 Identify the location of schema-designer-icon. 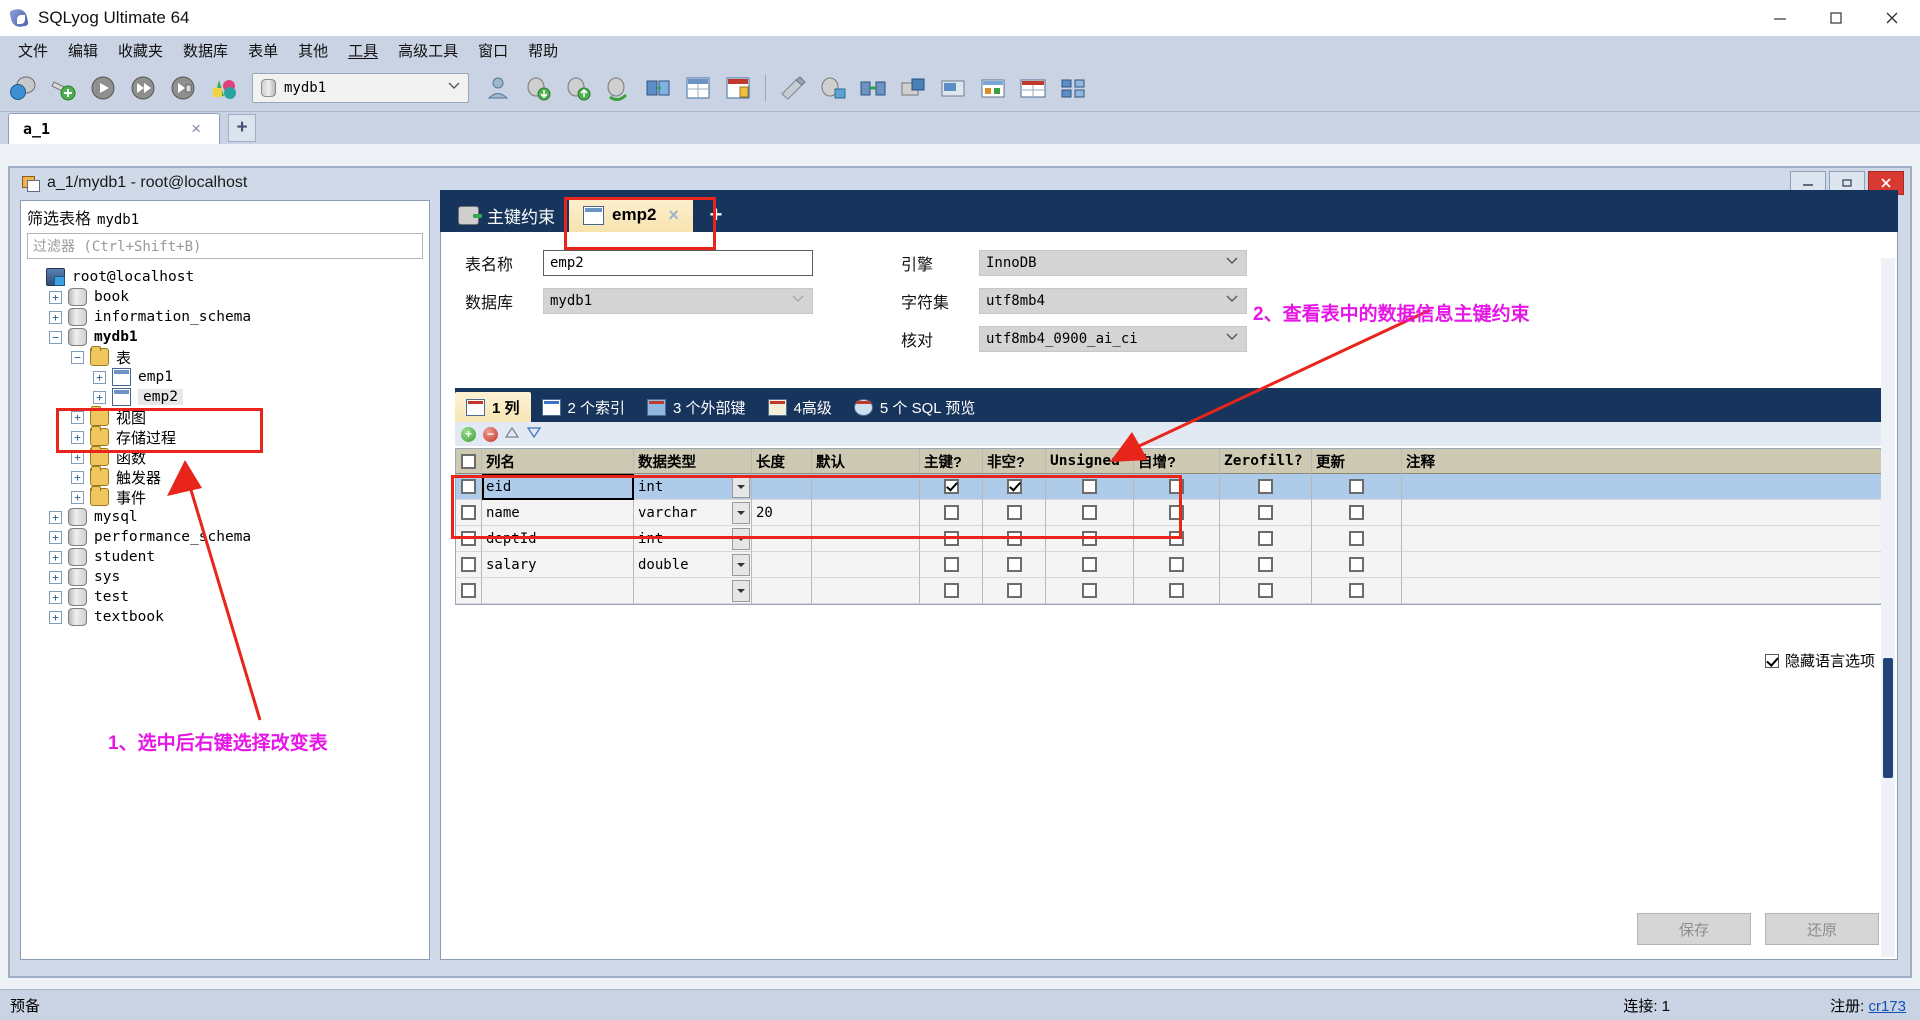
(738, 88).